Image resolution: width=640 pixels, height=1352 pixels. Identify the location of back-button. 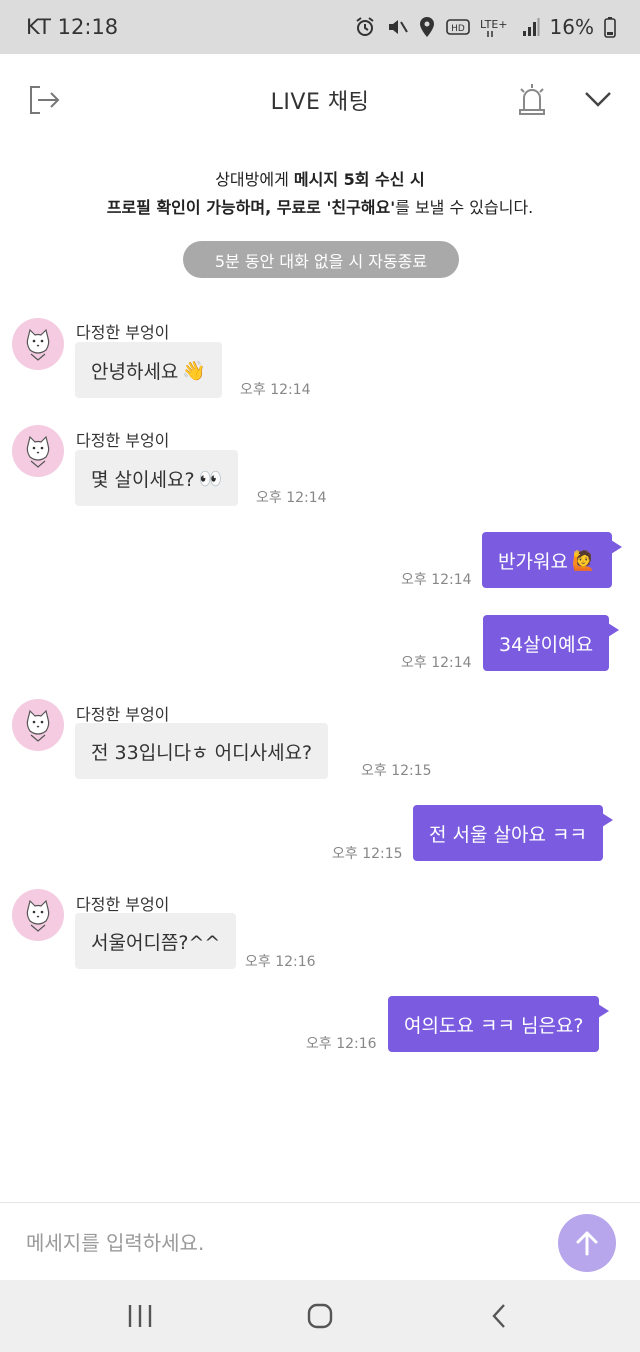
(500, 1316).